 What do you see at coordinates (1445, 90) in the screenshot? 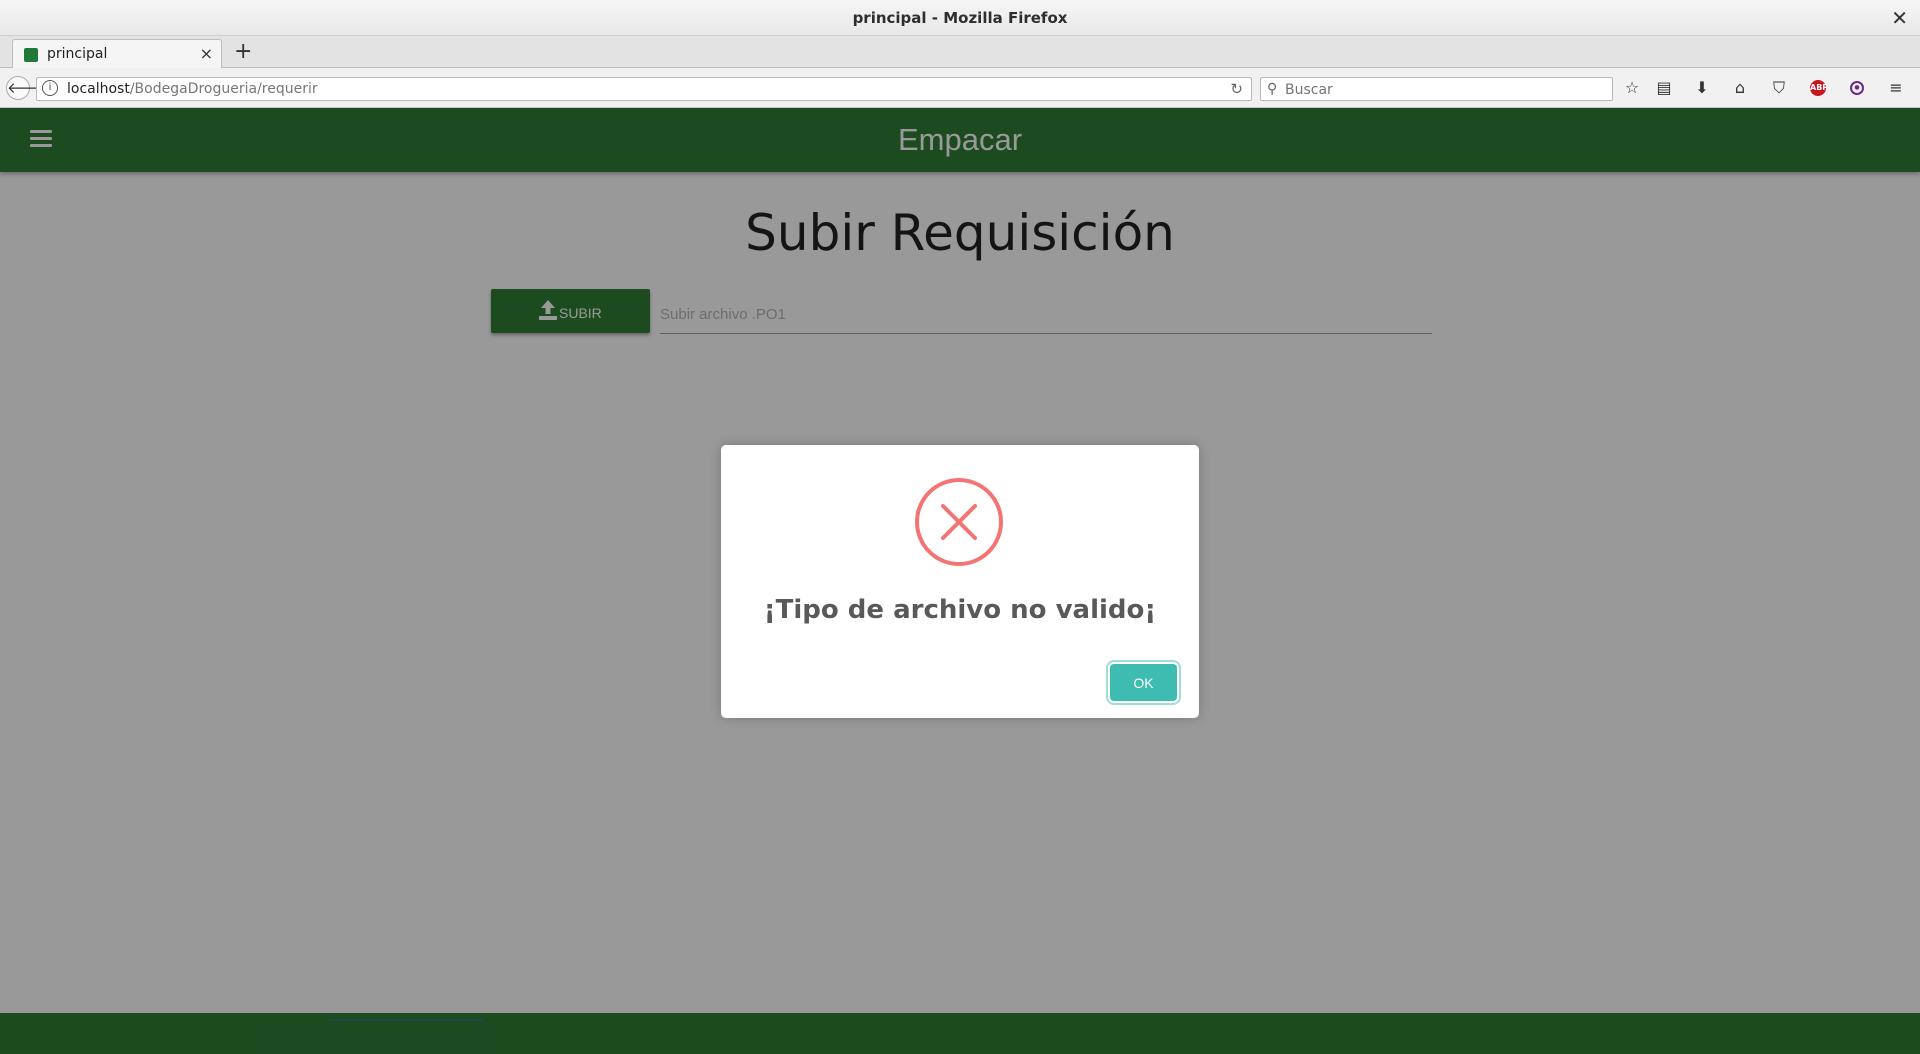
I see `search-input` at bounding box center [1445, 90].